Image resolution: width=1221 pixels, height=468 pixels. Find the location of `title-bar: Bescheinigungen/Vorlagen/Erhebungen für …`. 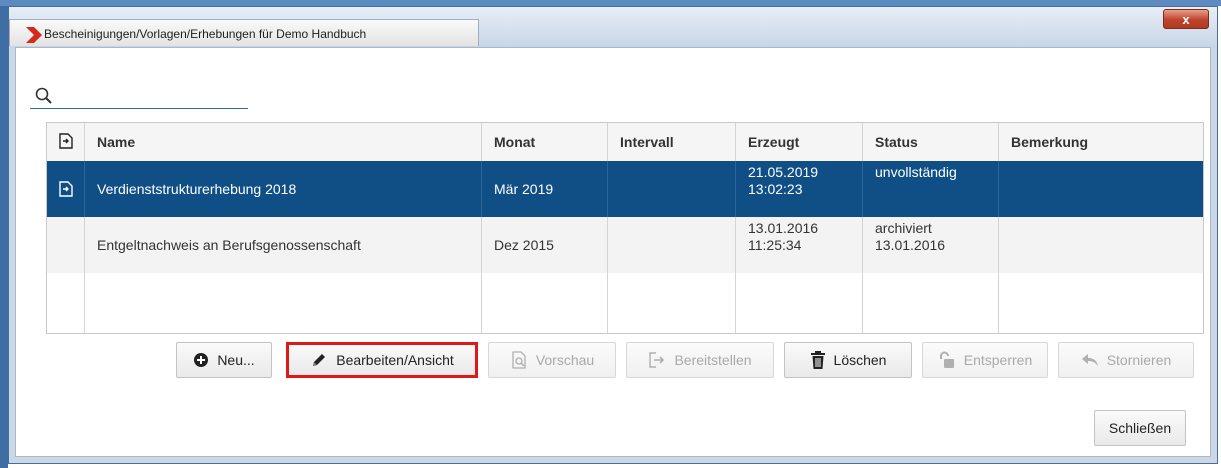

title-bar: Bescheinigungen/Vorlagen/Erhebungen für … is located at coordinates (613, 27).